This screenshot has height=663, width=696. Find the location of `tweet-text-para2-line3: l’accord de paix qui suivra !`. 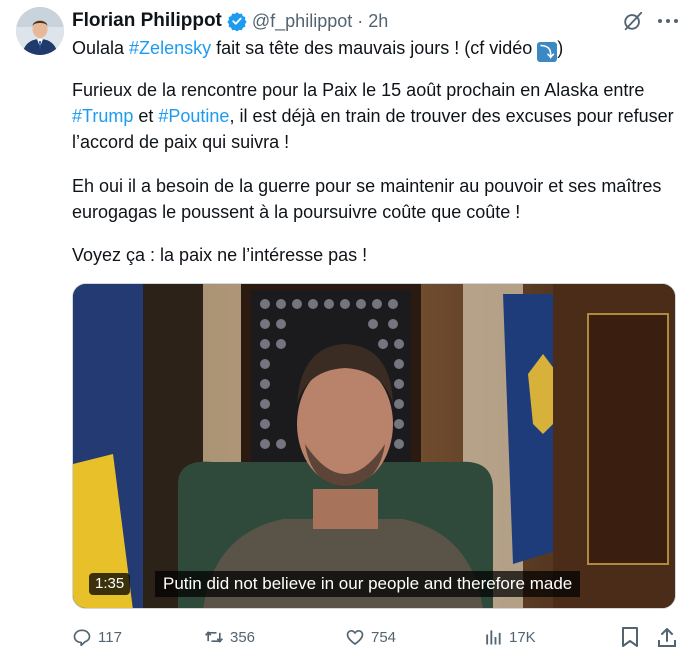

tweet-text-para2-line3: l’accord de paix qui suivra ! is located at coordinates (181, 142).